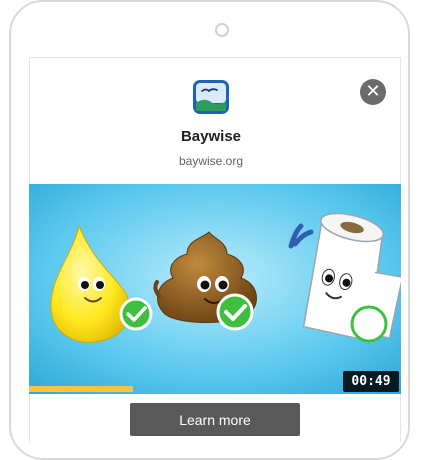 The image size is (422, 460). I want to click on video-progress-bar, so click(81, 389).